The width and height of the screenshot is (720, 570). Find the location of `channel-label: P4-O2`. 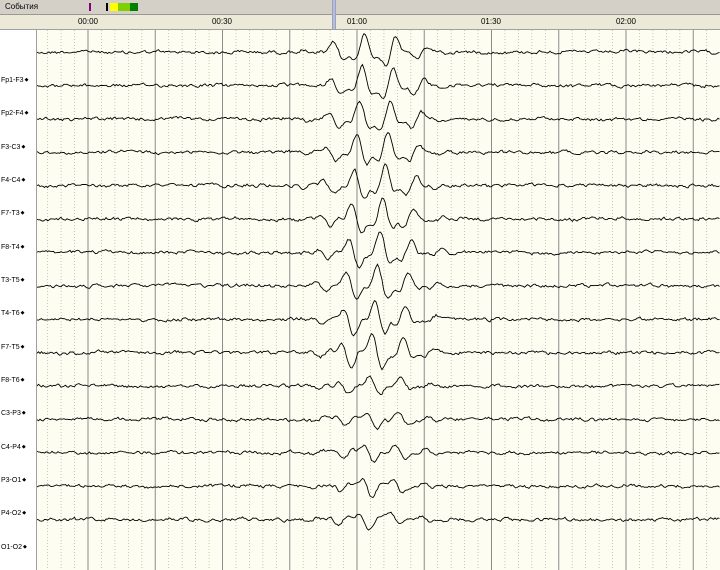

channel-label: P4-O2 is located at coordinates (13, 513).